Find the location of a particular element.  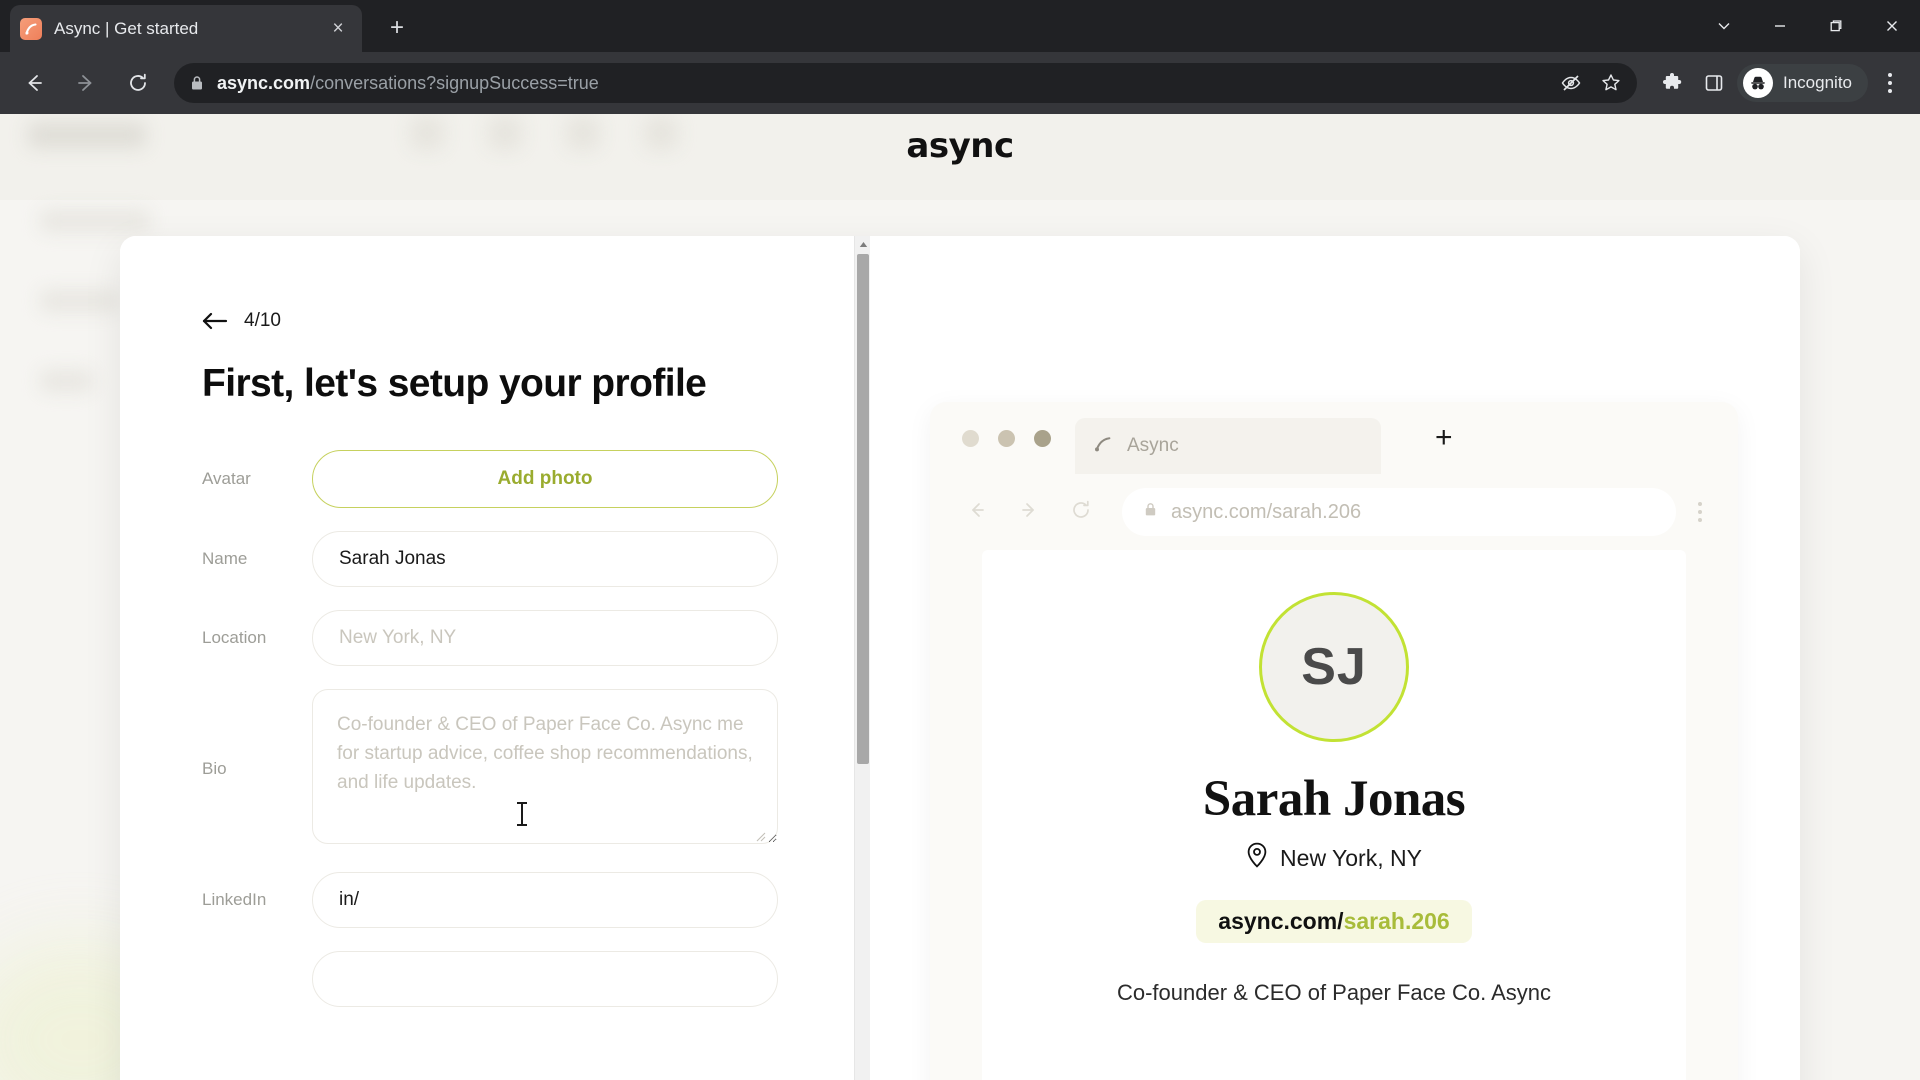

scroll-up-icon is located at coordinates (862, 244).